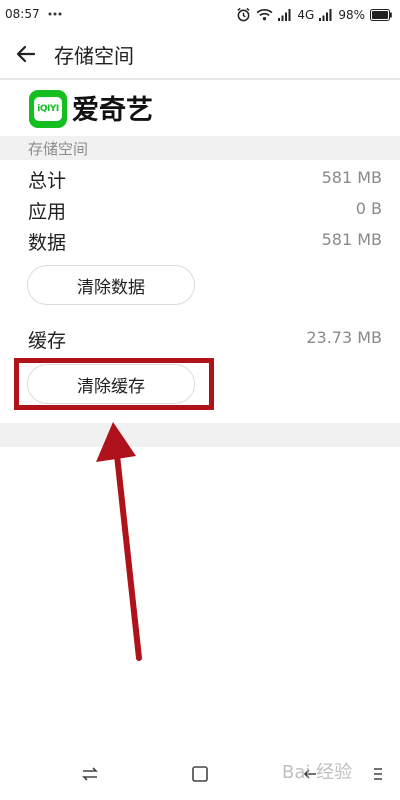 This screenshot has width=400, height=800. Describe the element at coordinates (351, 14) in the screenshot. I see `battery-percent: 98%` at that location.